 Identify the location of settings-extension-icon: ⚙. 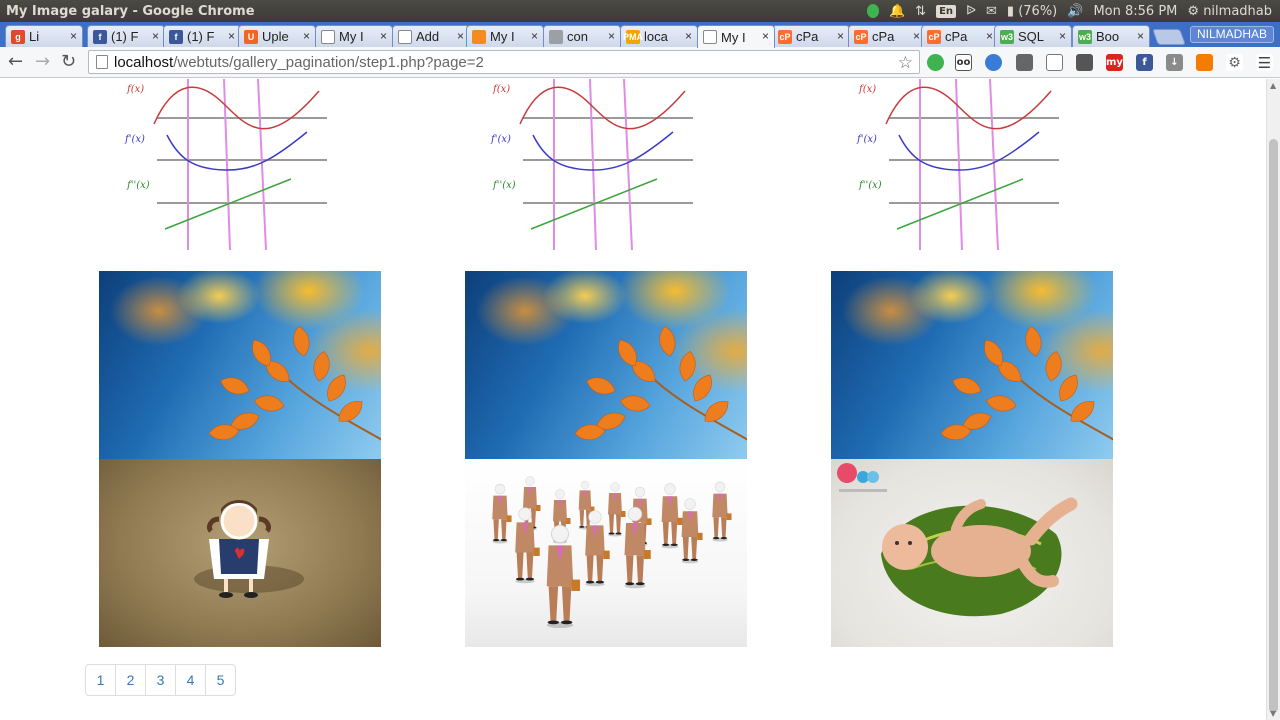
(1234, 62).